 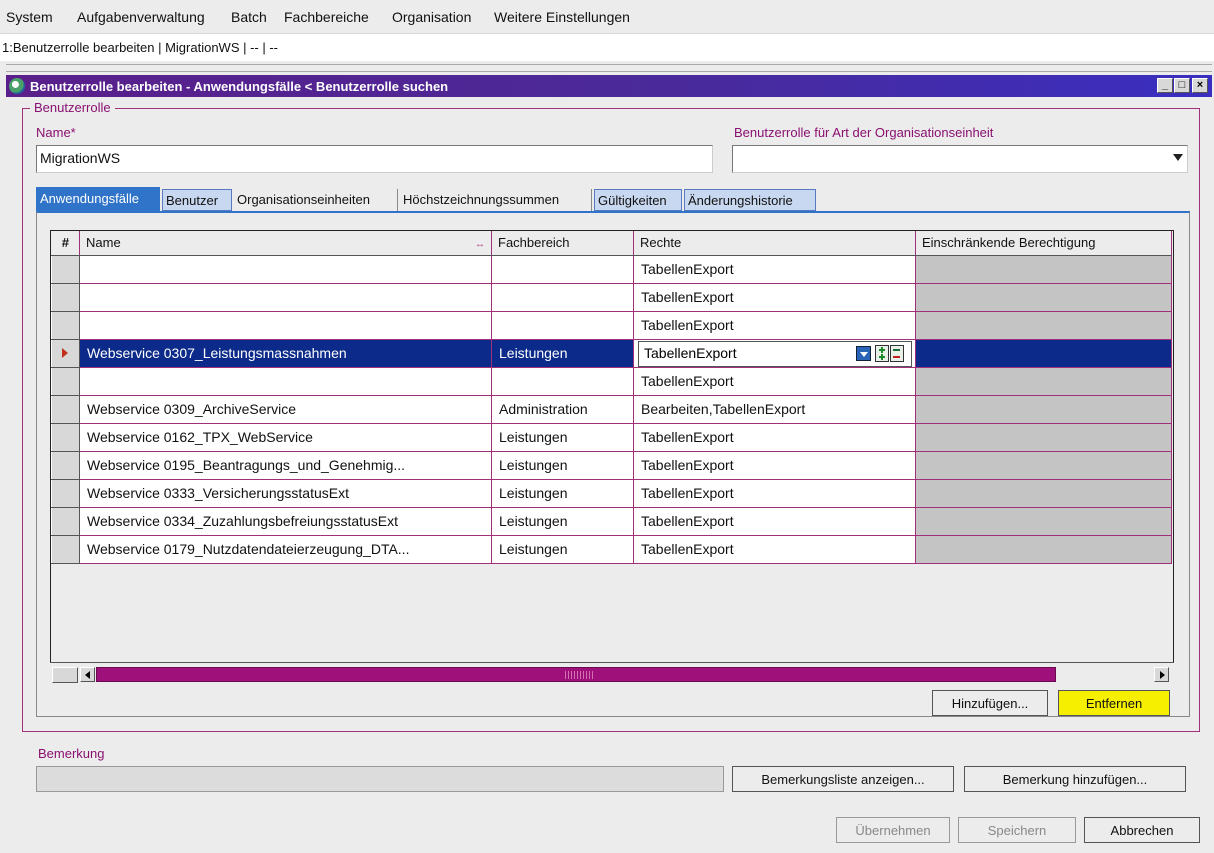 What do you see at coordinates (285, 493) in the screenshot?
I see `cell-name: Webservice 0333_VersicherungsstatusExt` at bounding box center [285, 493].